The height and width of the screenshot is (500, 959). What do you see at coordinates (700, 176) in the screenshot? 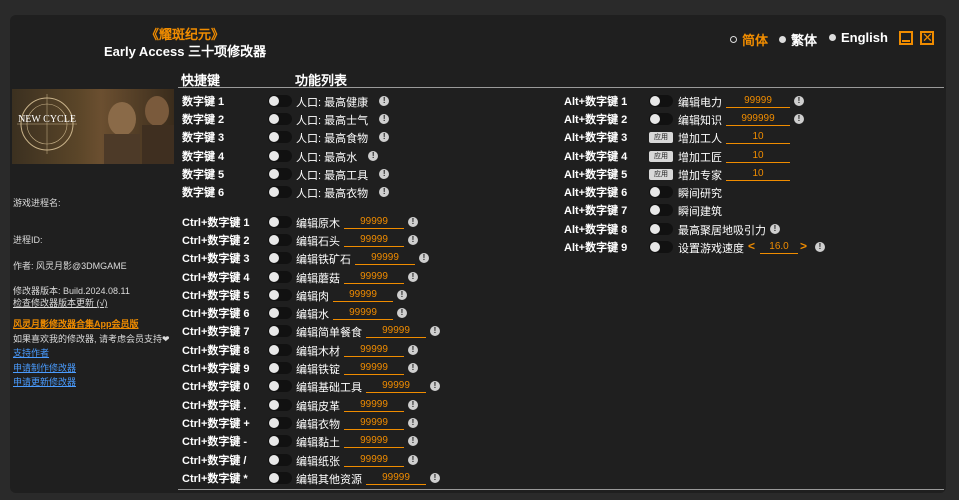
I see `feature-name: 增加专家` at bounding box center [700, 176].